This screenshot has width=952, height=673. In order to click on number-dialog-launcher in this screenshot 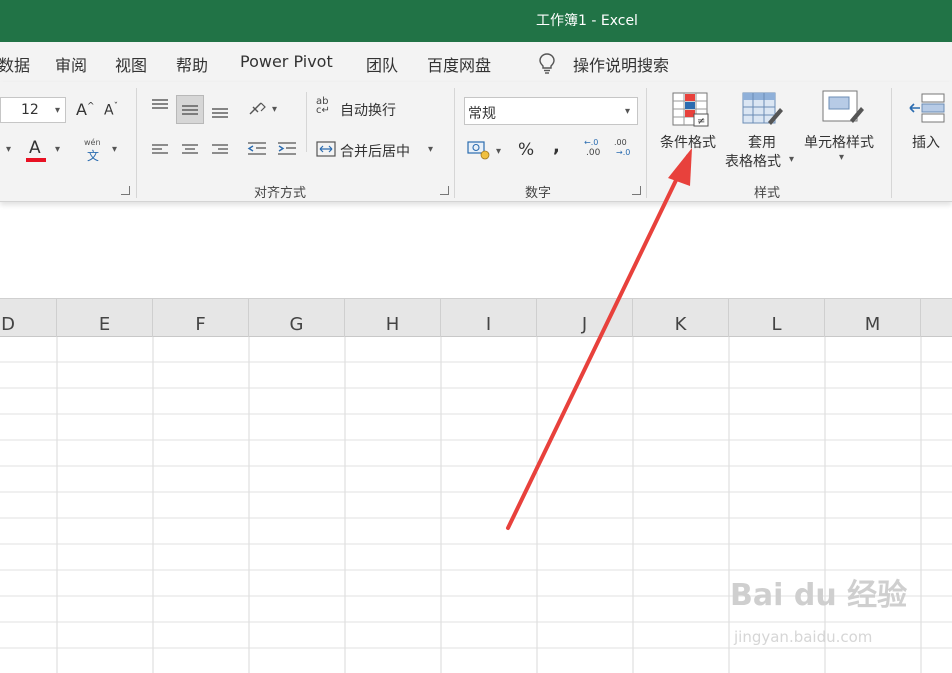, I will do `click(636, 190)`.